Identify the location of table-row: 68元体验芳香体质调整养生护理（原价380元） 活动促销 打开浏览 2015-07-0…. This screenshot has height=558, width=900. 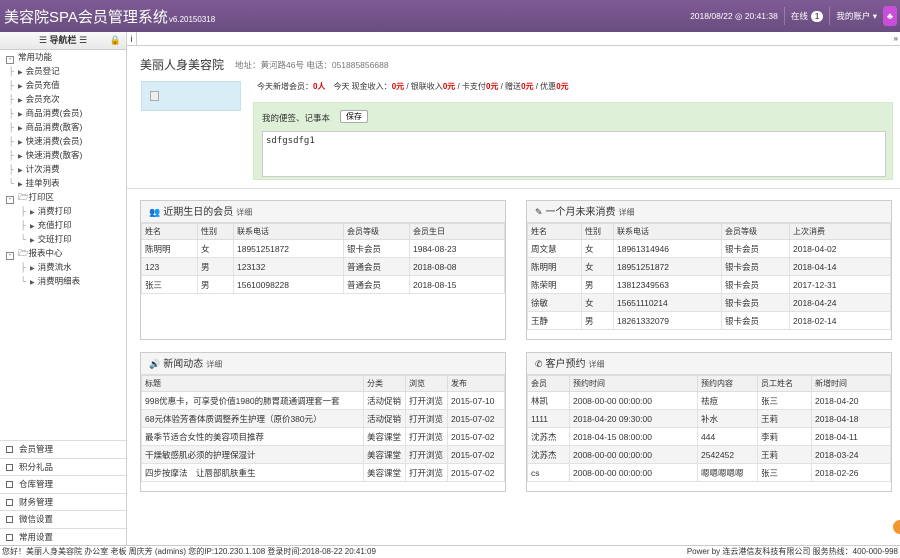
(323, 418).